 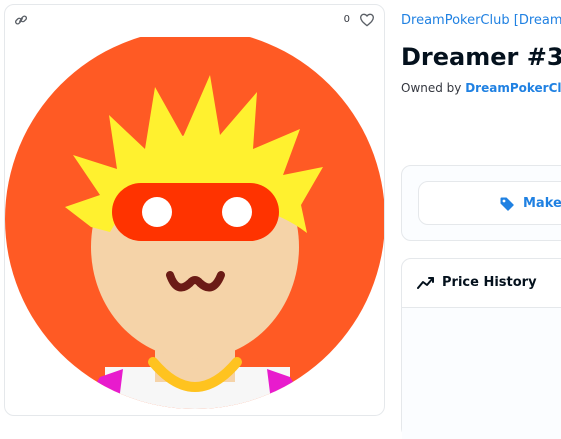 I want to click on owner-line: Owned by DreamPokerClub, so click(x=481, y=88).